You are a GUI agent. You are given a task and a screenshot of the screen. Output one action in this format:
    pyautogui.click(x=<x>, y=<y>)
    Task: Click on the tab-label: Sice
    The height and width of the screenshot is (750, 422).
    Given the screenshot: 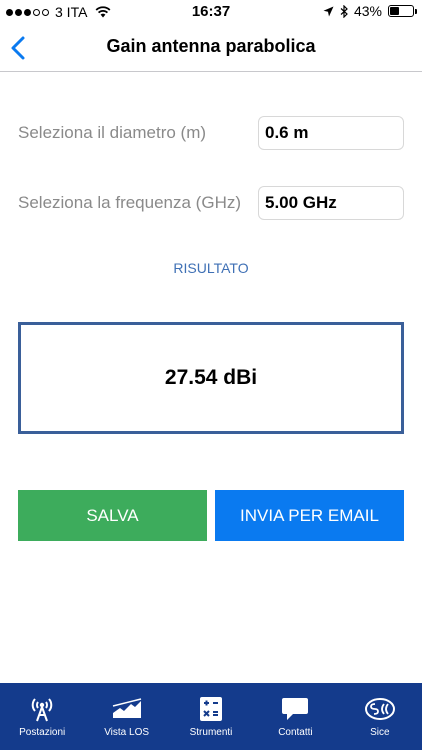 What is the action you would take?
    pyautogui.click(x=380, y=732)
    